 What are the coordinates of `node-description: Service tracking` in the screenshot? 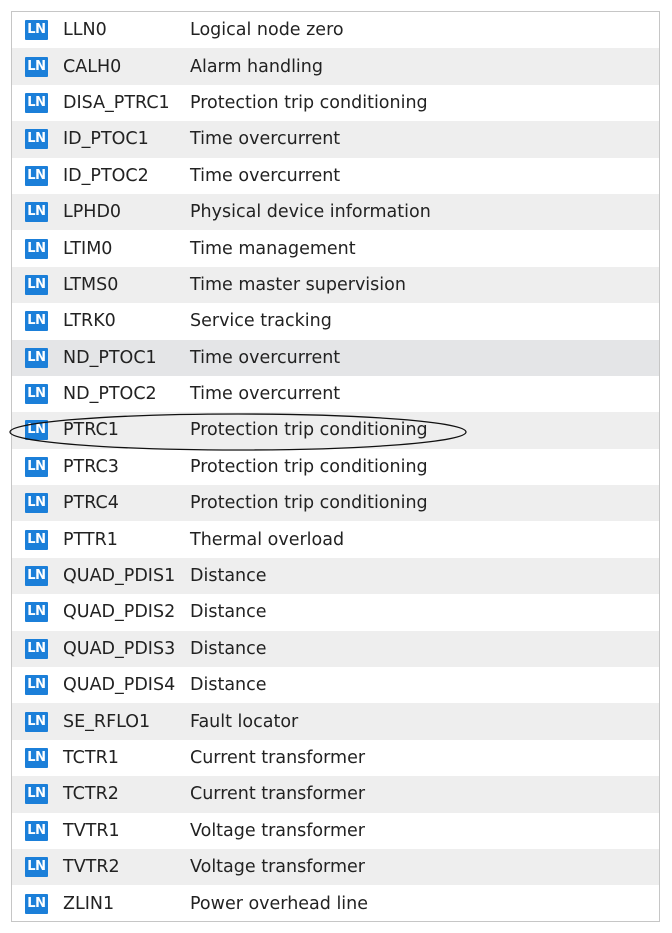 It's located at (261, 321).